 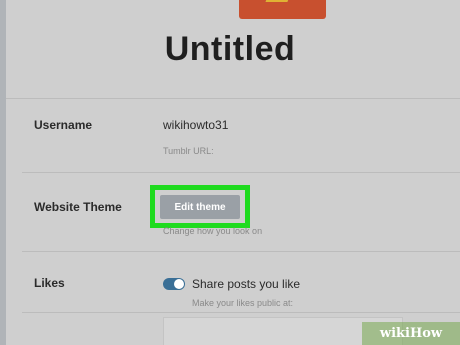 What do you see at coordinates (49, 283) in the screenshot?
I see `likes-label: Likes` at bounding box center [49, 283].